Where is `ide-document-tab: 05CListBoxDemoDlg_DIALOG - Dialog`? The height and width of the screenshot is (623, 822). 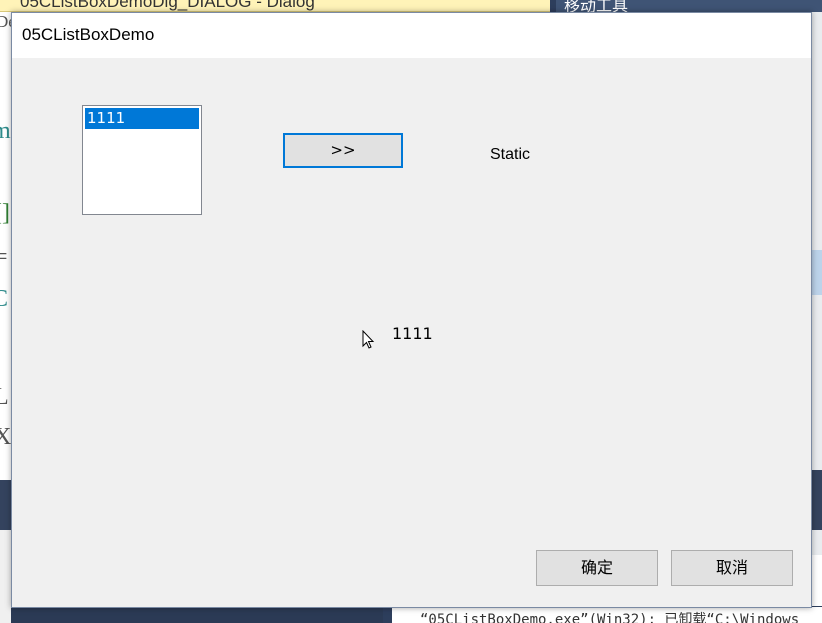
ide-document-tab: 05CListBoxDemoDlg_DIALOG - Dialog is located at coordinates (275, 6).